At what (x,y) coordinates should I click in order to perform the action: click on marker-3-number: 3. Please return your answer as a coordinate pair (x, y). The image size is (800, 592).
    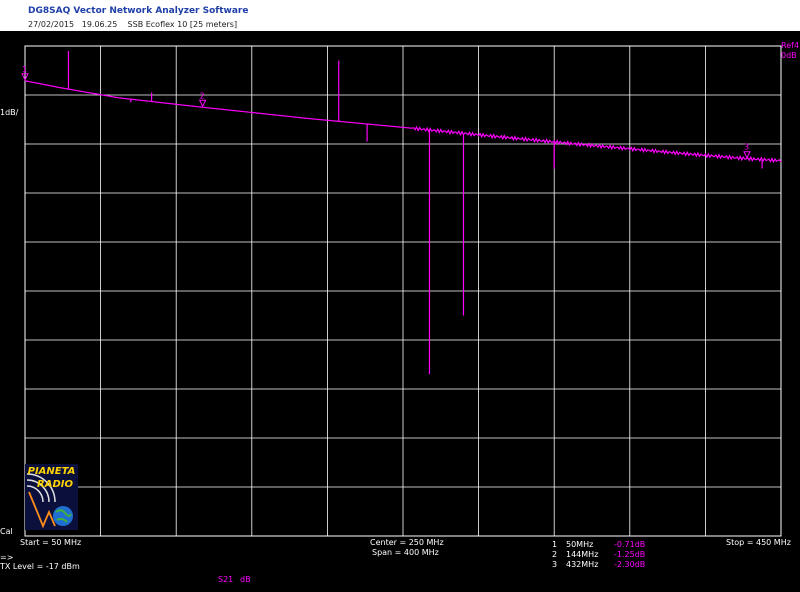
    Looking at the image, I should click on (555, 564).